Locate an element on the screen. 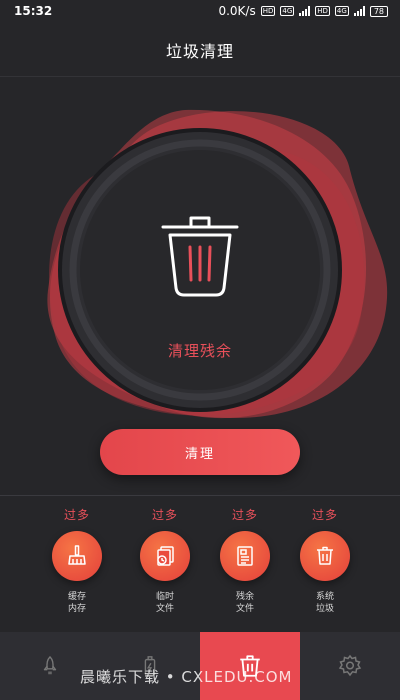 The height and width of the screenshot is (700, 400). category-label: 系统 垃圾 is located at coordinates (325, 603).